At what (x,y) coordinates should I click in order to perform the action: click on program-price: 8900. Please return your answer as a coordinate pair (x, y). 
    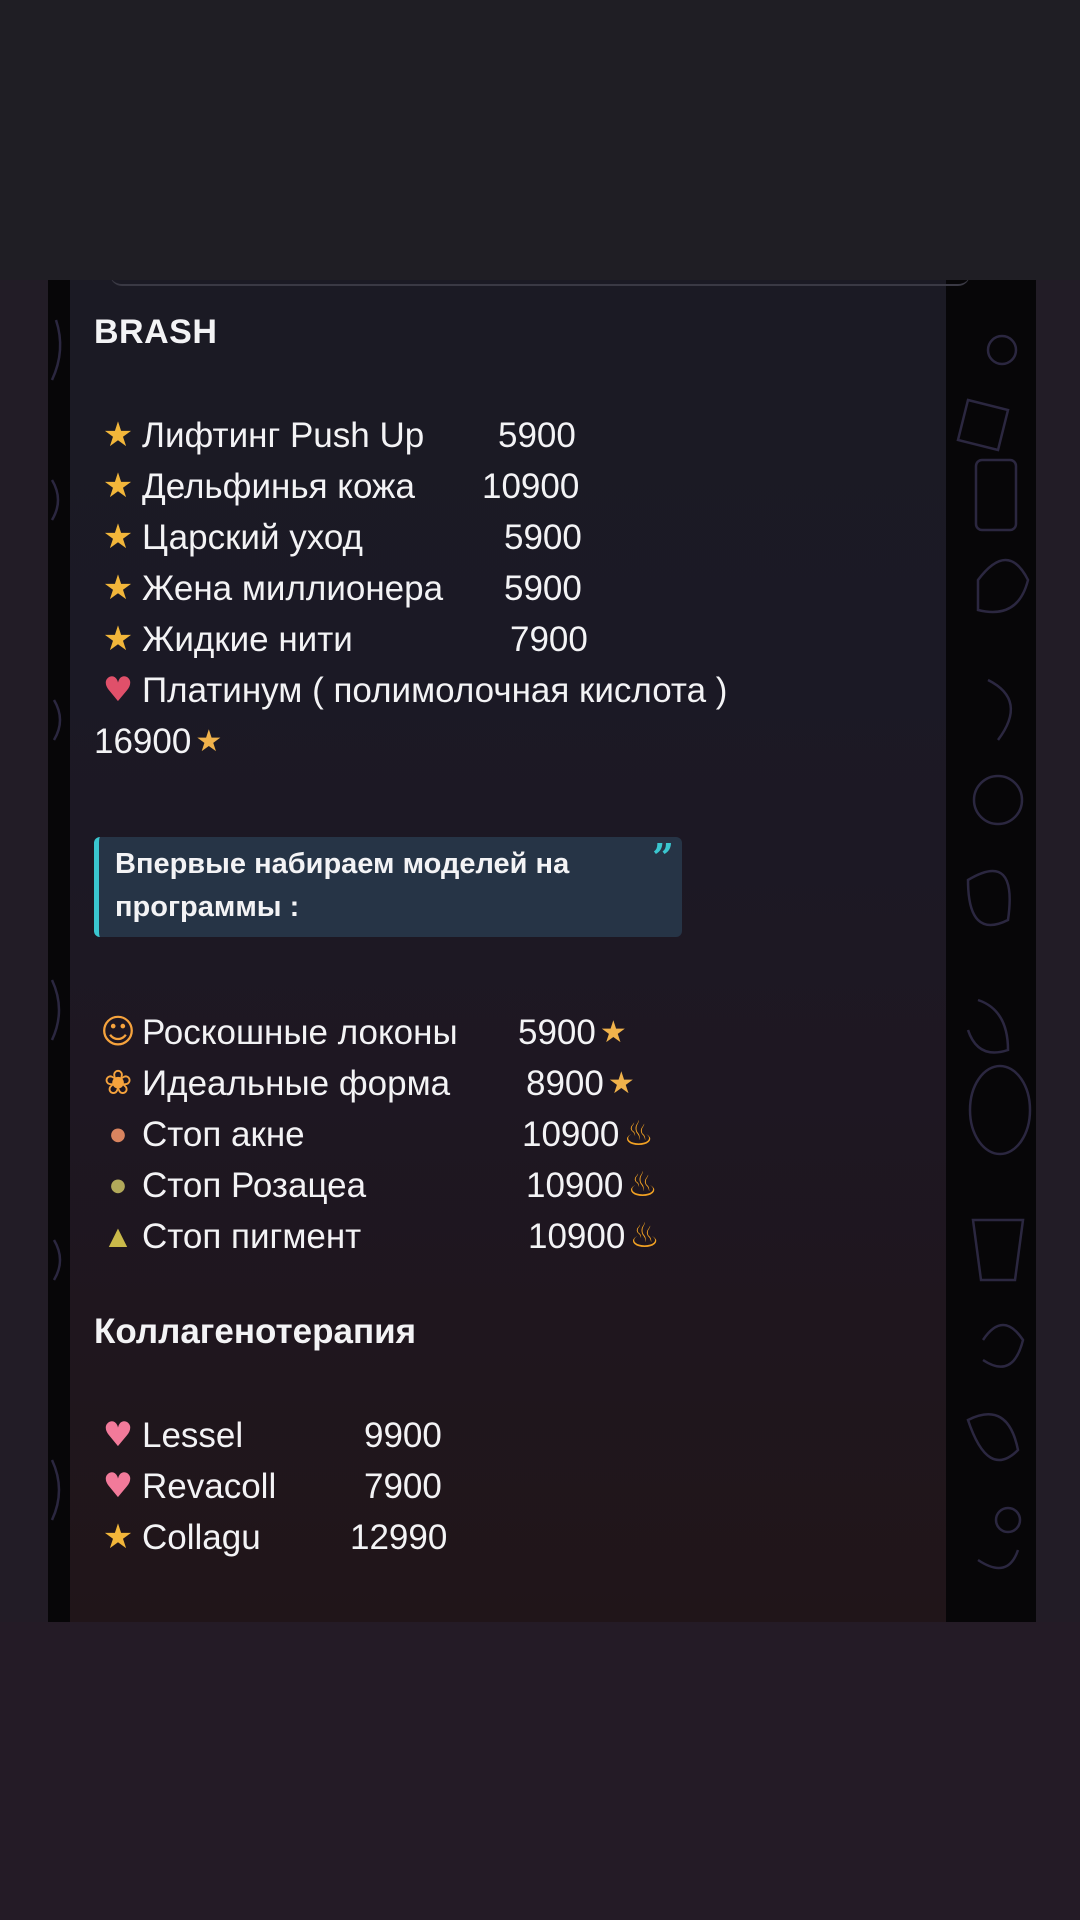
    Looking at the image, I should click on (565, 1083).